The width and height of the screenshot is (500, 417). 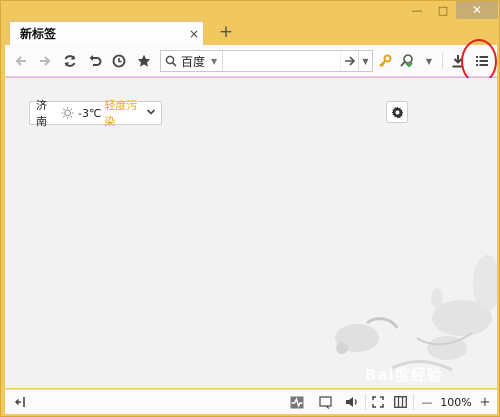 I want to click on history-icon, so click(x=119, y=61).